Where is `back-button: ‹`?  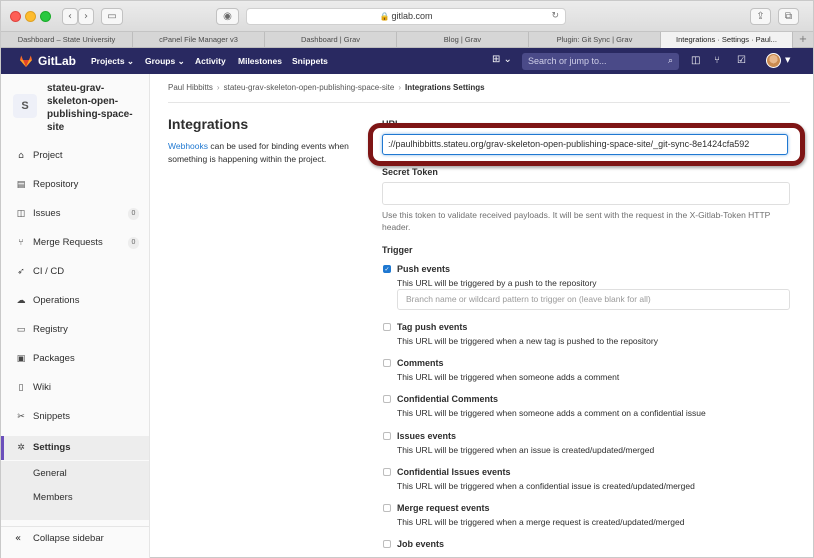 back-button: ‹ is located at coordinates (70, 16).